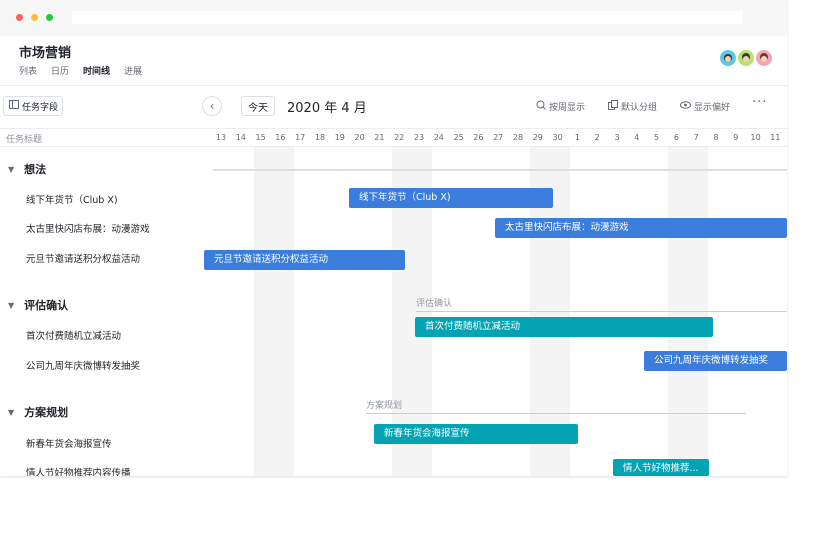 The width and height of the screenshot is (835, 558). Describe the element at coordinates (399, 137) in the screenshot. I see `day-label: 22` at that location.